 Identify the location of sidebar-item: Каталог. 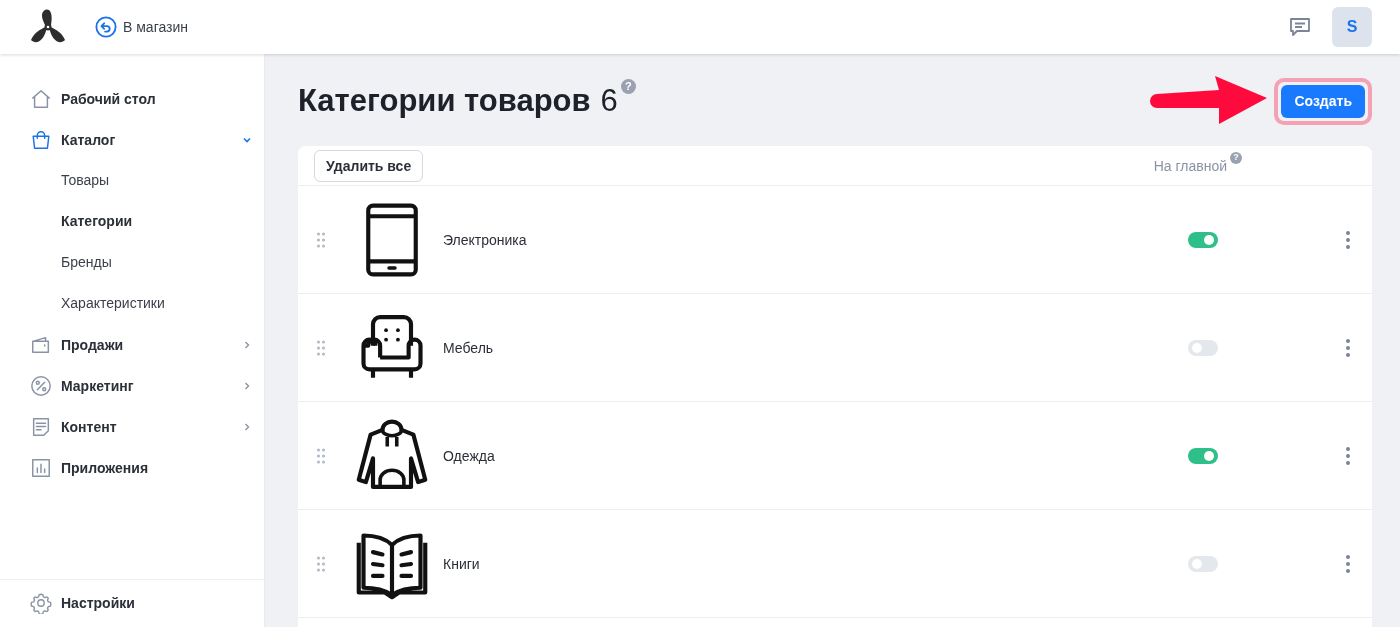
(132, 139).